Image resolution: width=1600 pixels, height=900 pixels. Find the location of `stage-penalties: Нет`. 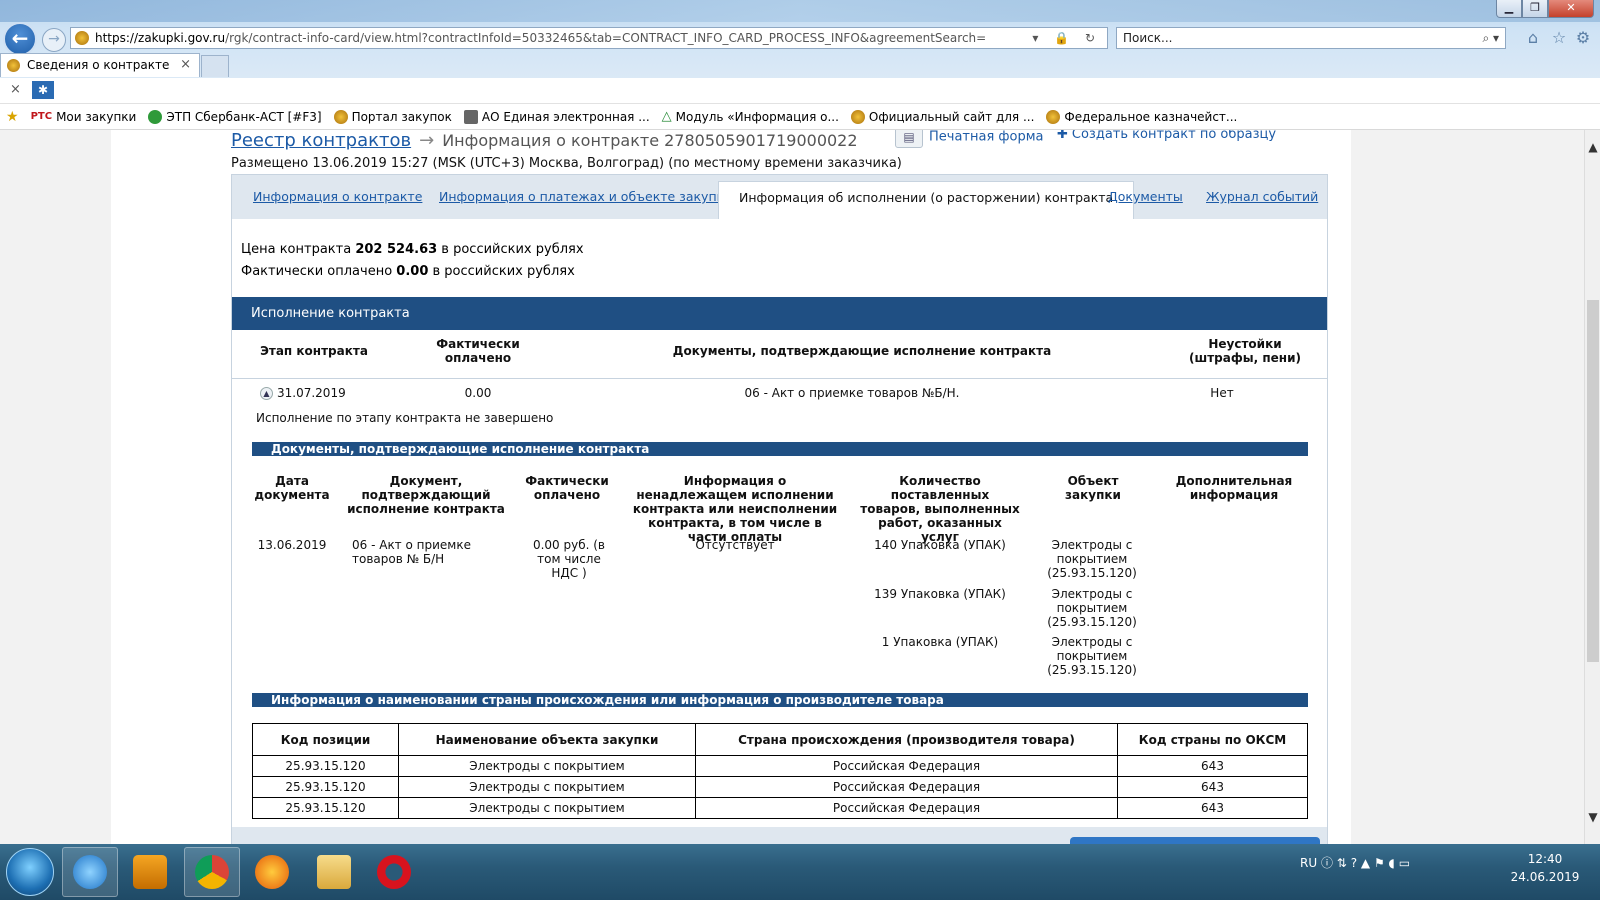

stage-penalties: Нет is located at coordinates (1222, 393).